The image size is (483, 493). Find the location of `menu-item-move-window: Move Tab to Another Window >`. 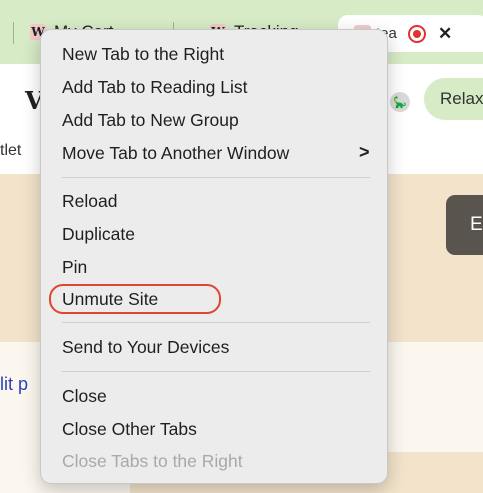

menu-item-move-window: Move Tab to Another Window > is located at coordinates (214, 153).